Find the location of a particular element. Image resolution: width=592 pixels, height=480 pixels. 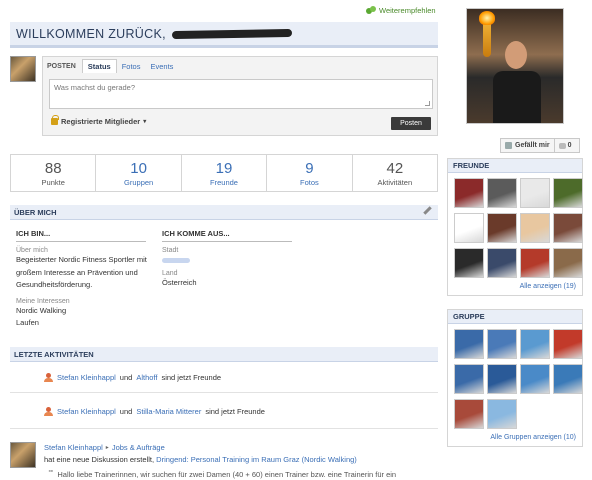

composer-tabs: POSTEN Status Fotos Events is located at coordinates (240, 66).